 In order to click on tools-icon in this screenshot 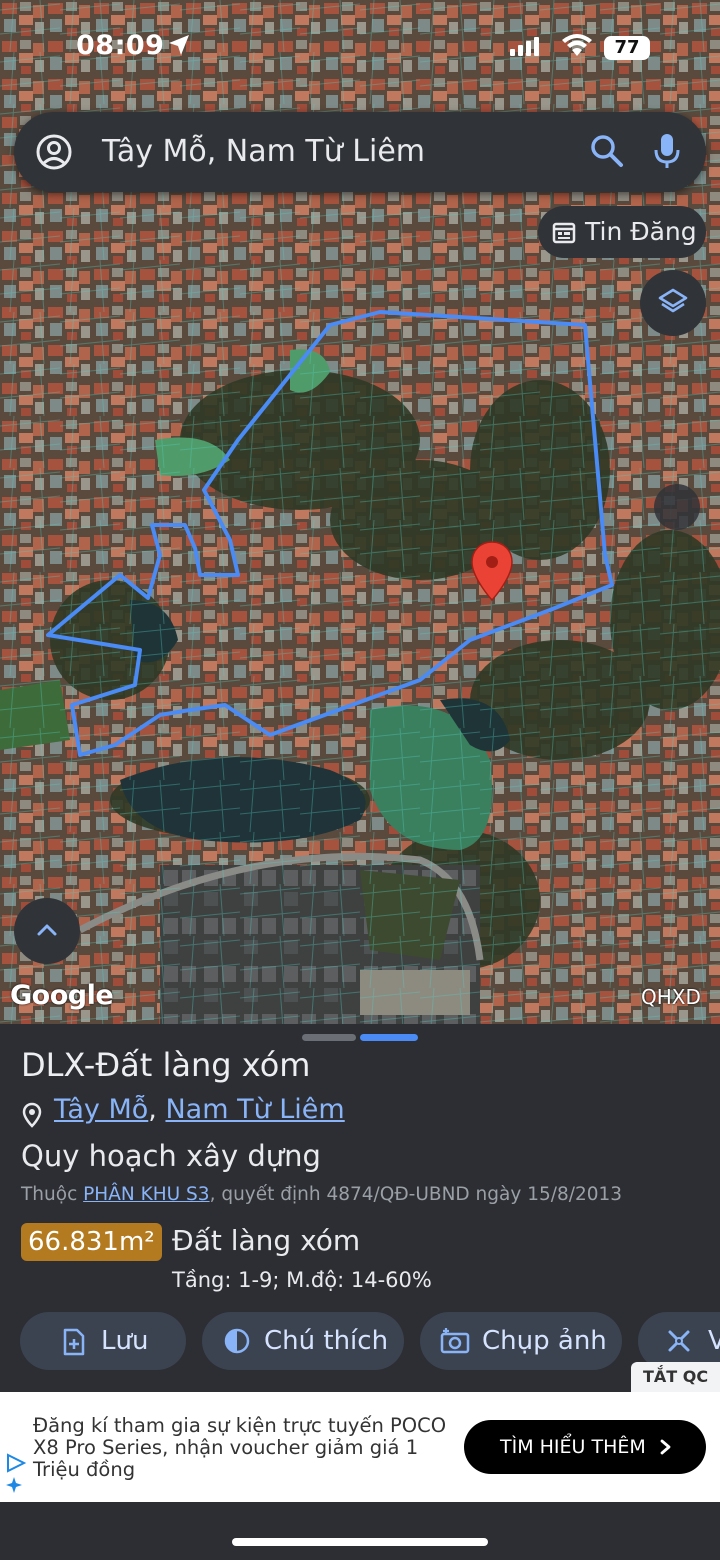, I will do `click(679, 1341)`.